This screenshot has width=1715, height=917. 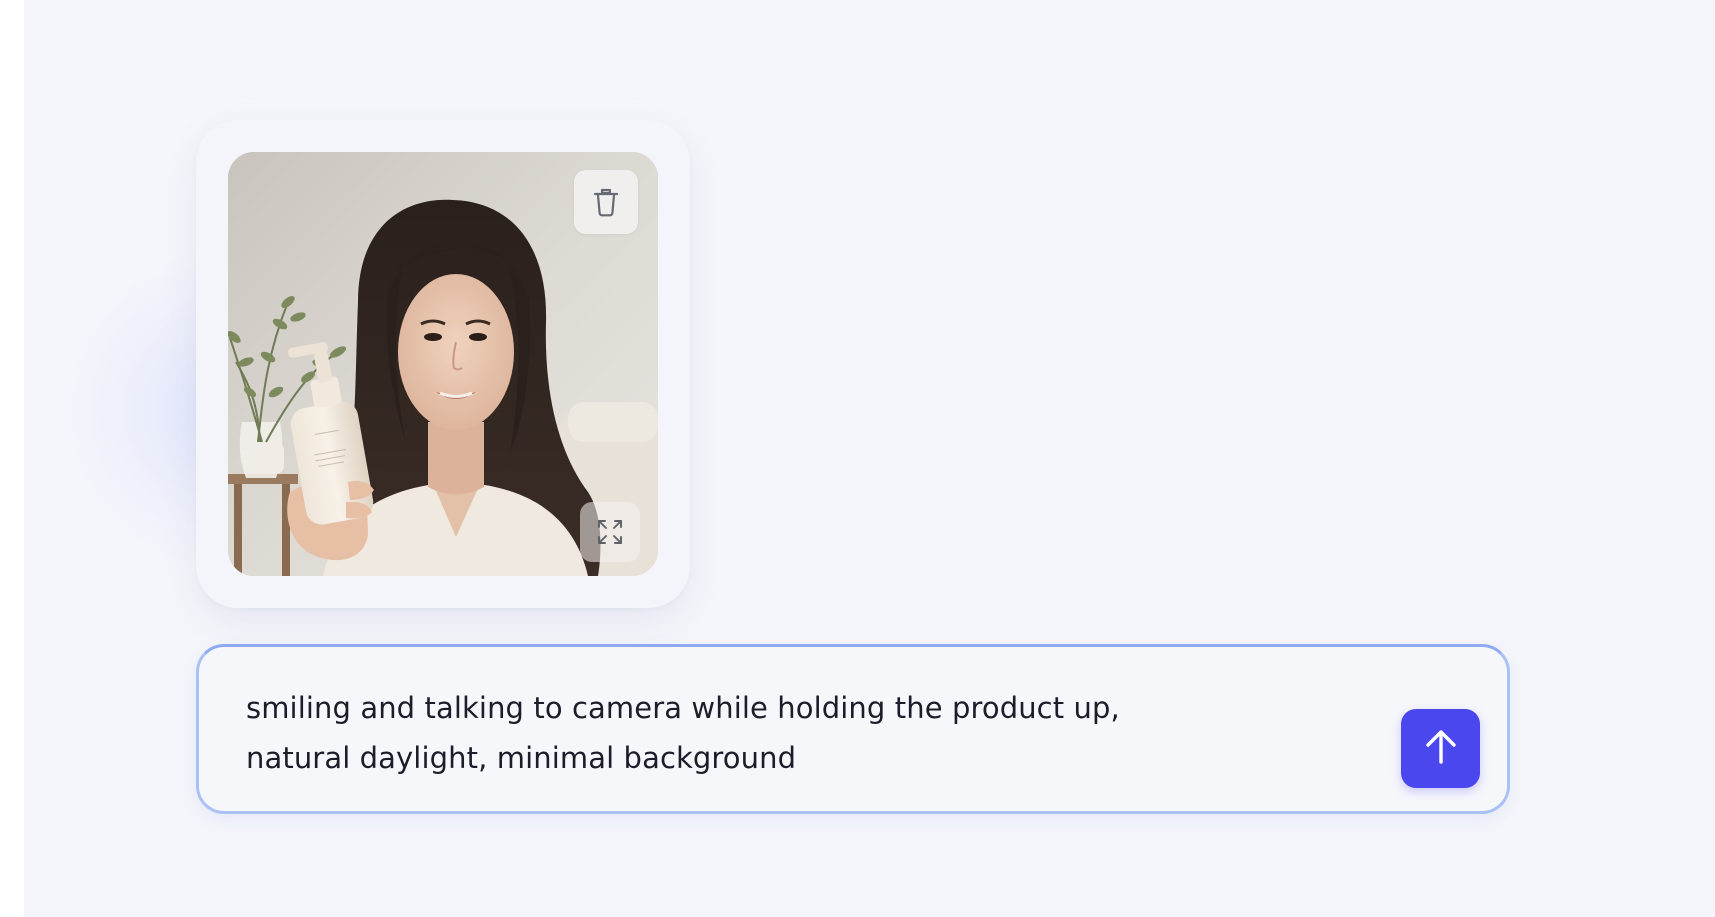 I want to click on trash-icon, so click(x=606, y=202).